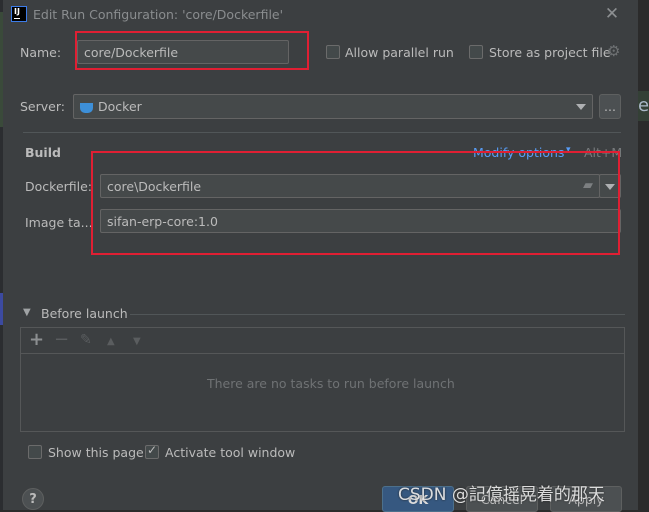 Image resolution: width=649 pixels, height=512 pixels. What do you see at coordinates (152, 451) in the screenshot?
I see `activate-tool-checkbox` at bounding box center [152, 451].